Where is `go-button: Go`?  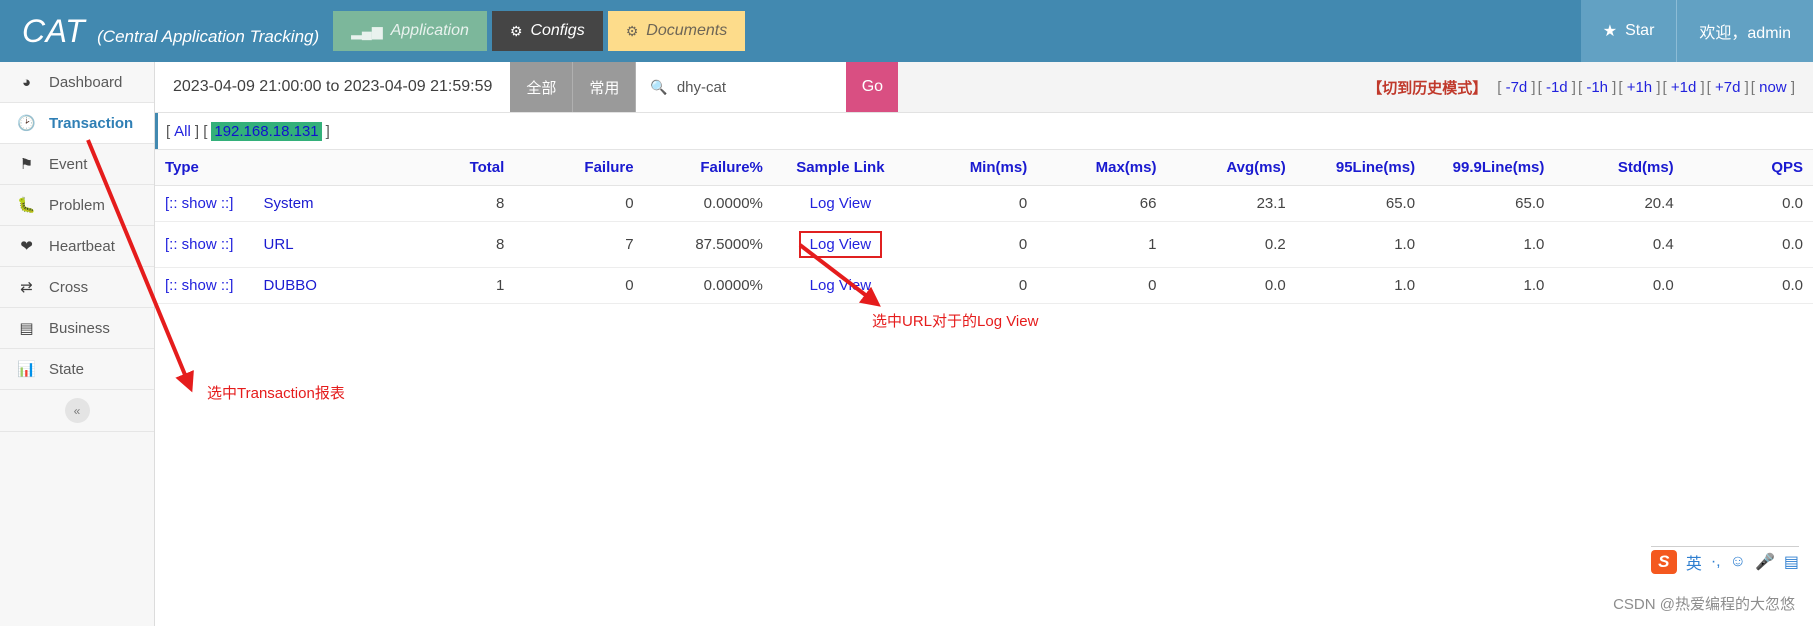
go-button: Go is located at coordinates (872, 87).